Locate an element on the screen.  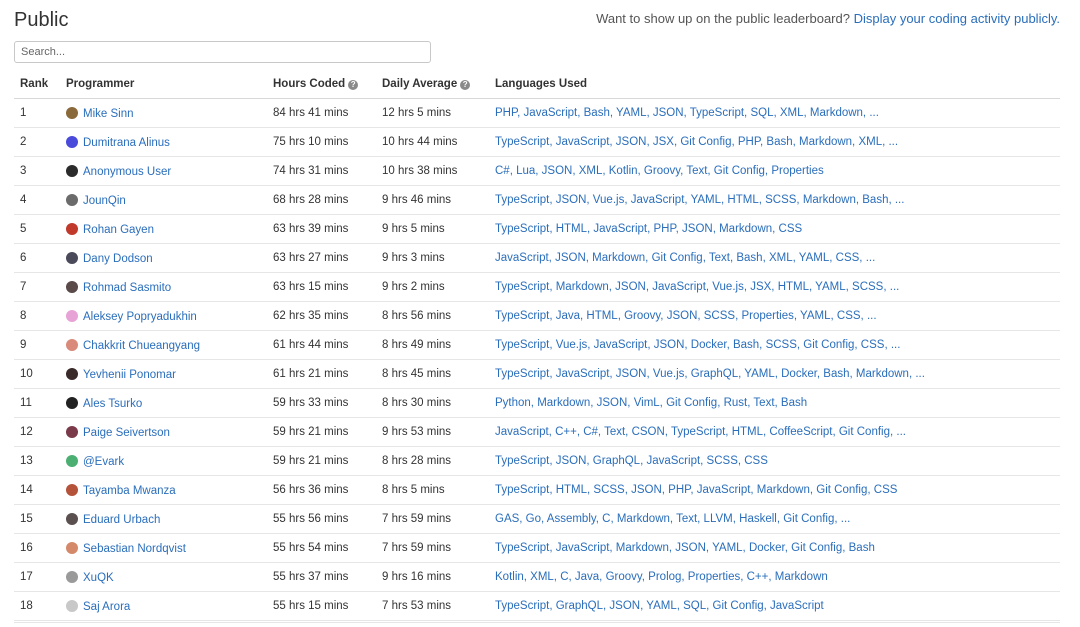
programmer-link: Yevhenii Ponomar is located at coordinates (129, 375).